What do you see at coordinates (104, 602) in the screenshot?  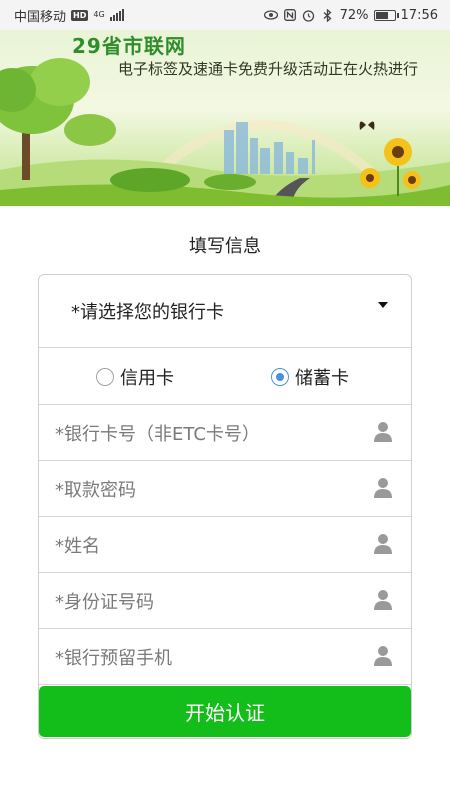 I see `id-number-placeholder: *身份证号码` at bounding box center [104, 602].